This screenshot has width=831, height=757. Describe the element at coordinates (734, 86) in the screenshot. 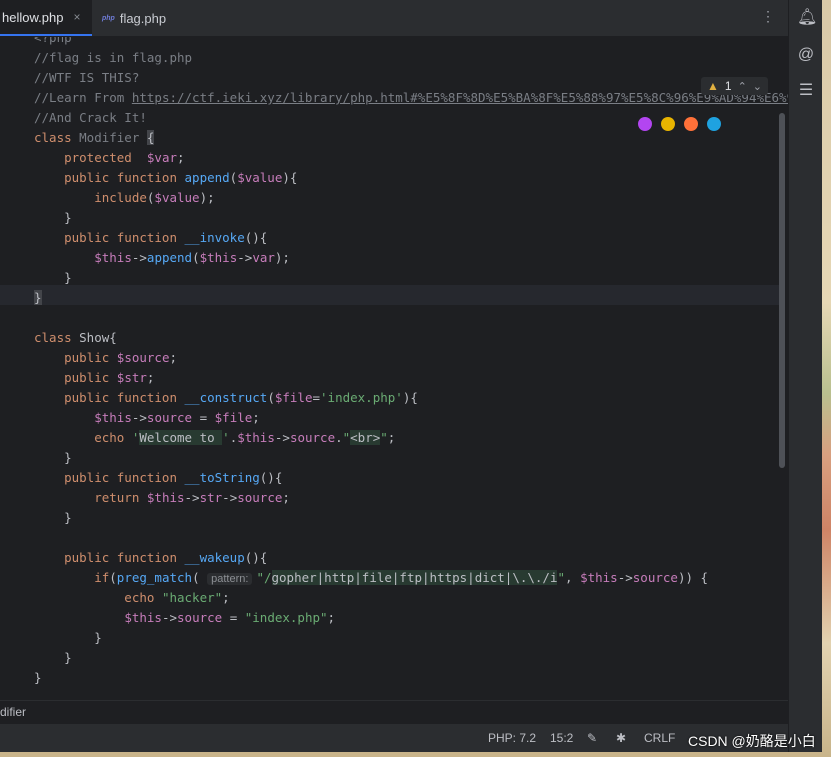

I see `inspection-widget: ▲ 1 ⌃ ⌄` at that location.